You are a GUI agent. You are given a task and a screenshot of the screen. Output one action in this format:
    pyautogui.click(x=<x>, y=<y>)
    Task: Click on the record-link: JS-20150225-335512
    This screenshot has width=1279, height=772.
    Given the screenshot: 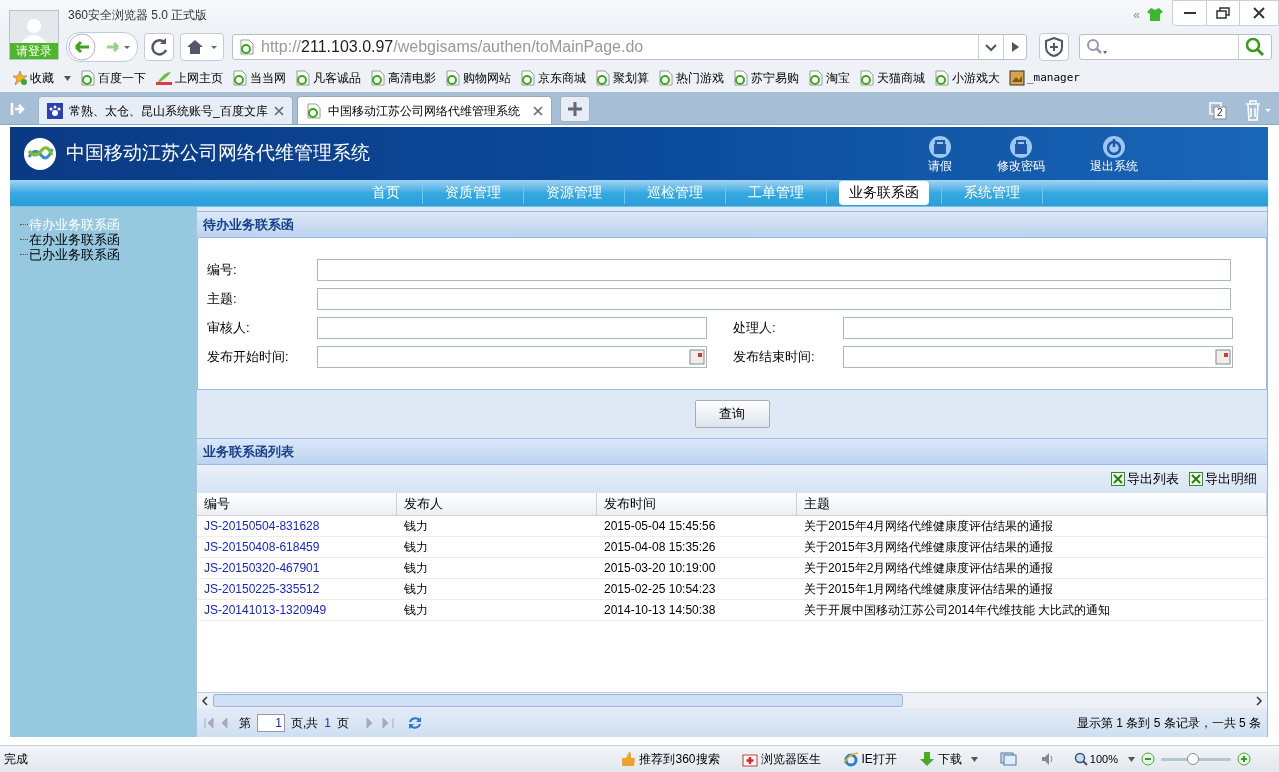 What is the action you would take?
    pyautogui.click(x=297, y=589)
    